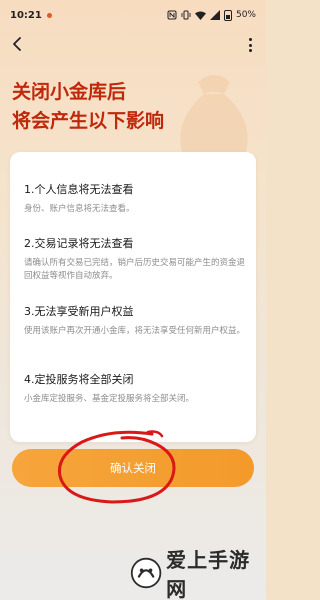 This screenshot has width=320, height=600. What do you see at coordinates (245, 15) in the screenshot?
I see `battery-percent: 50%` at bounding box center [245, 15].